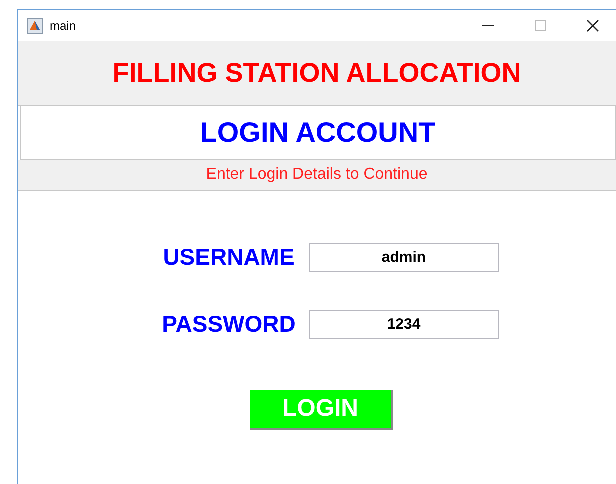 This screenshot has width=616, height=484. What do you see at coordinates (488, 25) in the screenshot?
I see `minimize-icon` at bounding box center [488, 25].